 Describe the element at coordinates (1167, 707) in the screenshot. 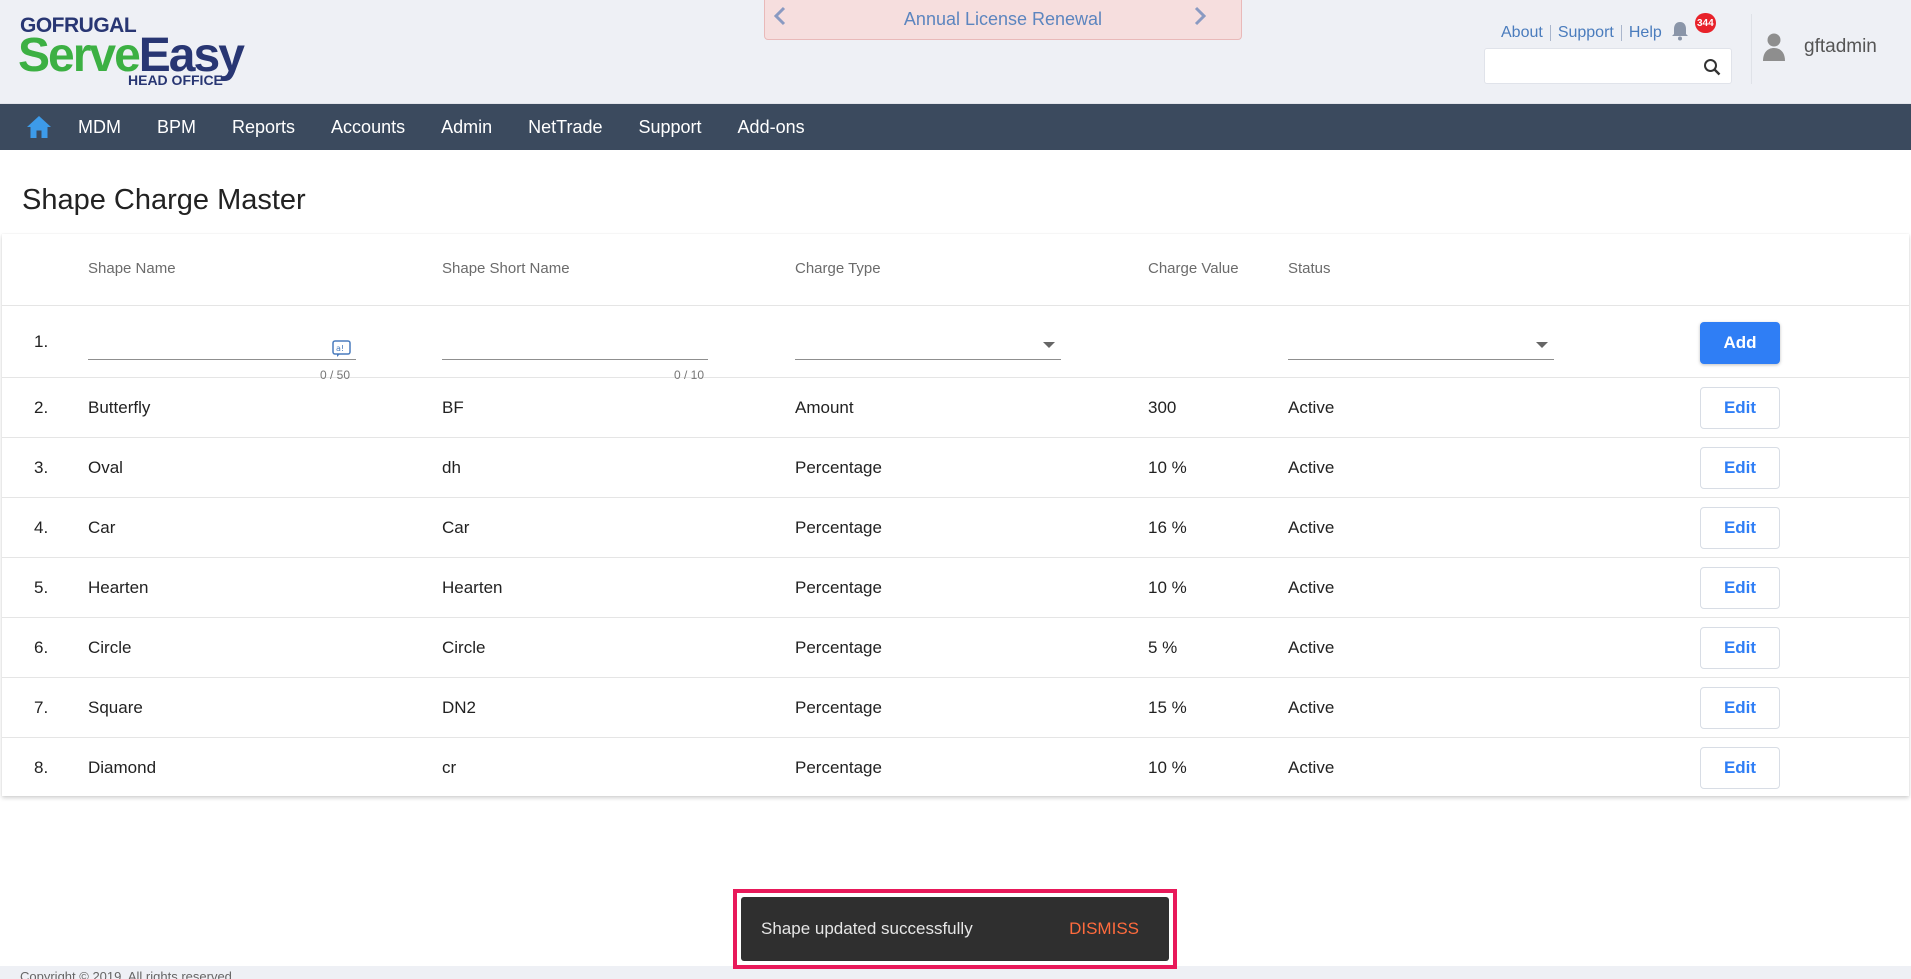

I see `charge-value: 15 %` at that location.